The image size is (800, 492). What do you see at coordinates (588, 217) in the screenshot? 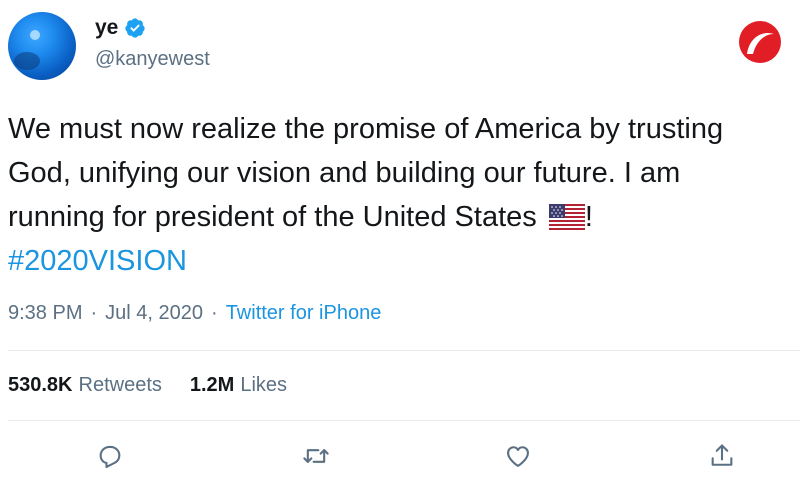
I see `tweet-line-3-suffix: !` at bounding box center [588, 217].